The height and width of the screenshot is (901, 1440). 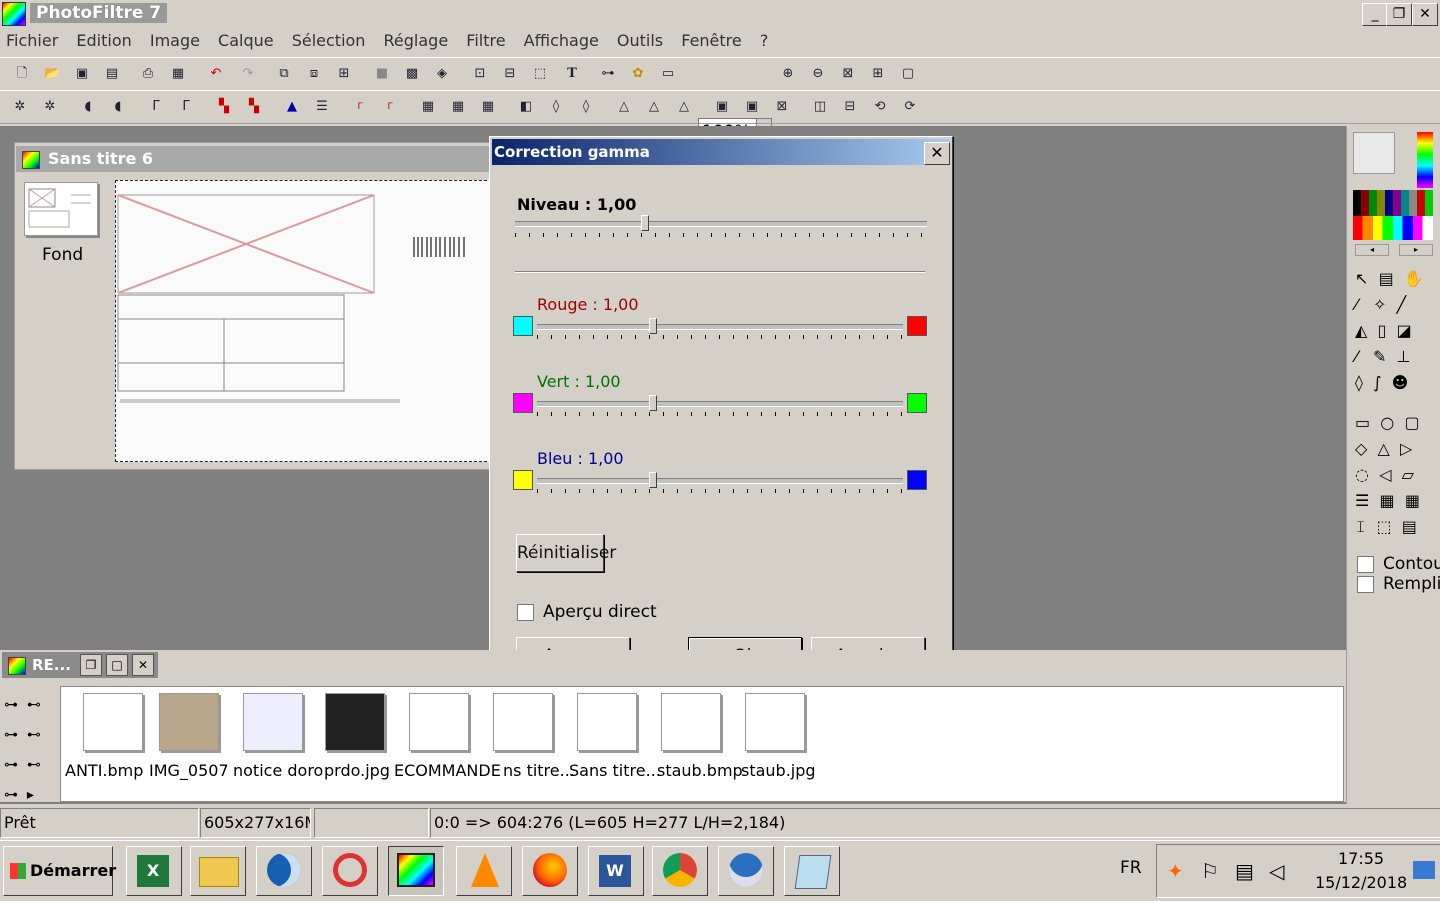 I want to click on effect-20-icon: ⊠, so click(x=782, y=107).